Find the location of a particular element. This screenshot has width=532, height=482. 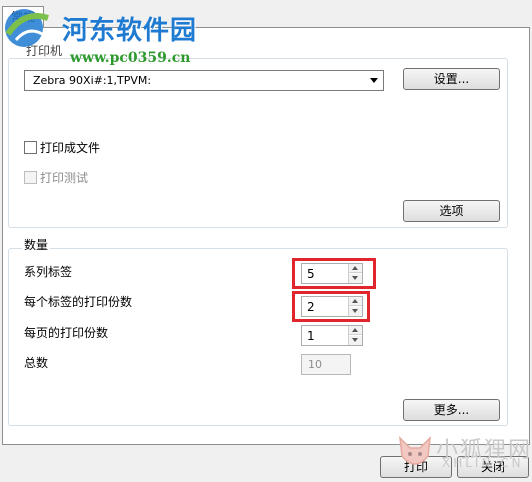

series-labels-label: 系列标签 is located at coordinates (48, 272).